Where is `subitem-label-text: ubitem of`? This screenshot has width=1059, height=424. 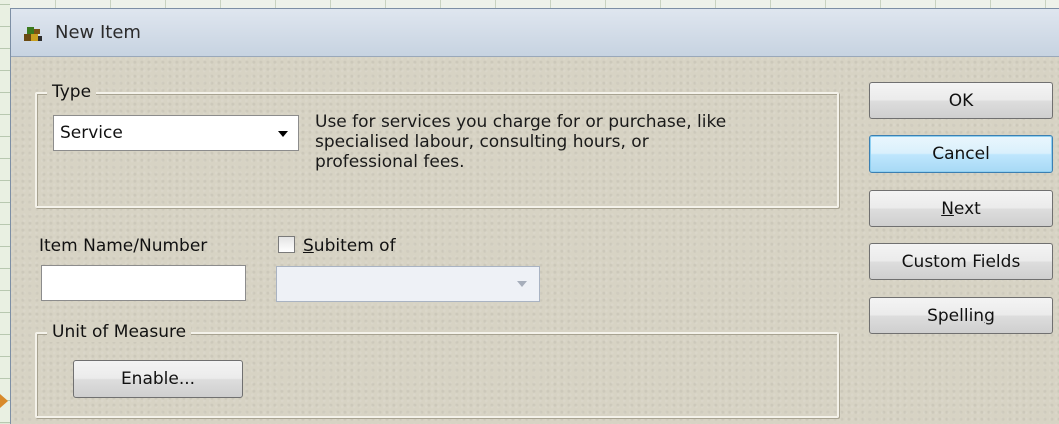 subitem-label-text: ubitem of is located at coordinates (354, 246).